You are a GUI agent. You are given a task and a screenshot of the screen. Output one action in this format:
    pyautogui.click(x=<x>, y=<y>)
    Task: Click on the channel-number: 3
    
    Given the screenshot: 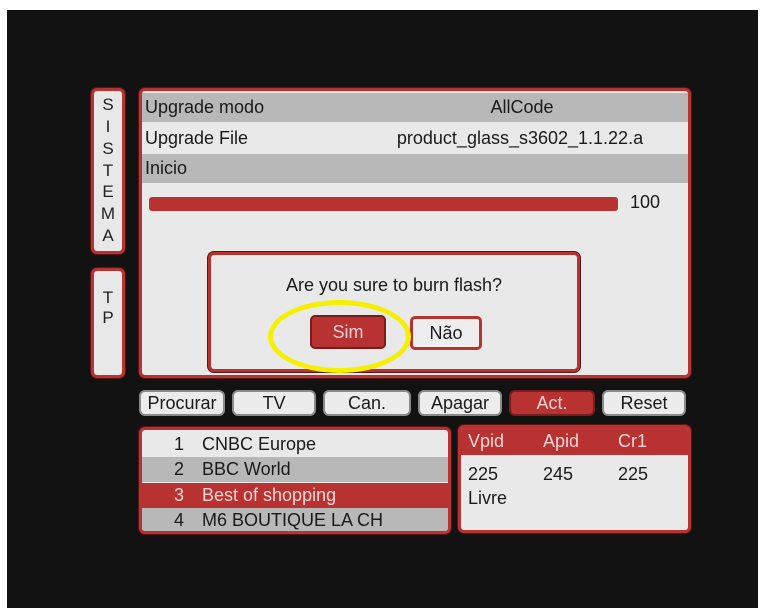 What is the action you would take?
    pyautogui.click(x=179, y=495)
    